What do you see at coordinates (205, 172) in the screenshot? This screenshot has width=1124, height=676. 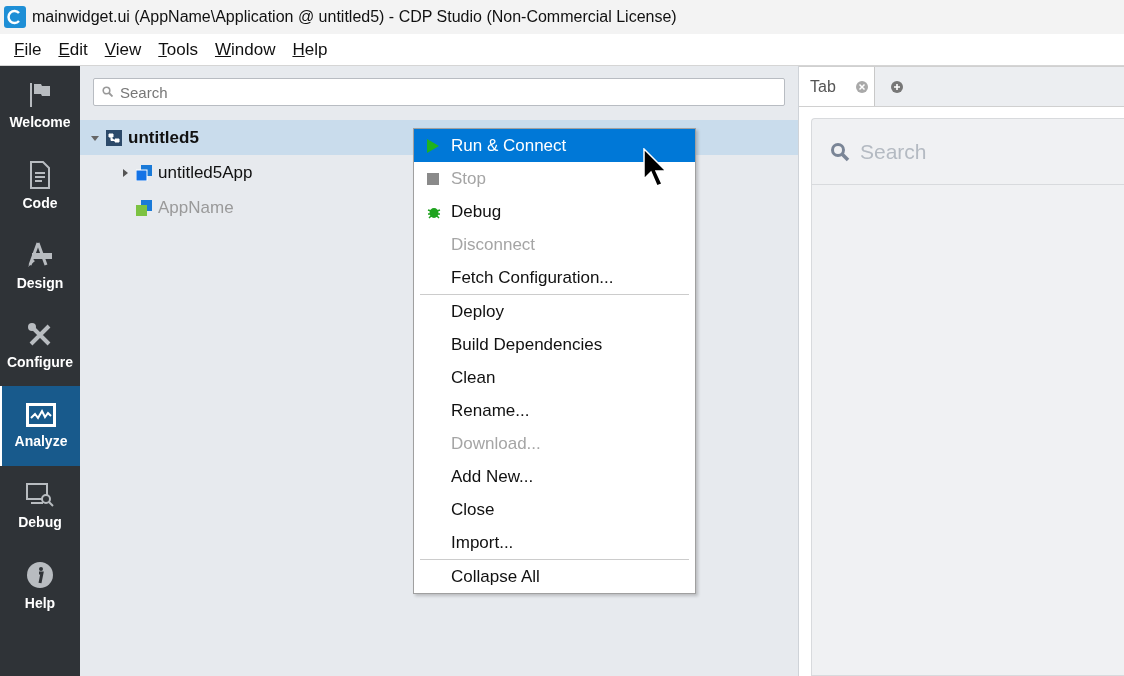 I see `tree-item-label: untitled5App` at bounding box center [205, 172].